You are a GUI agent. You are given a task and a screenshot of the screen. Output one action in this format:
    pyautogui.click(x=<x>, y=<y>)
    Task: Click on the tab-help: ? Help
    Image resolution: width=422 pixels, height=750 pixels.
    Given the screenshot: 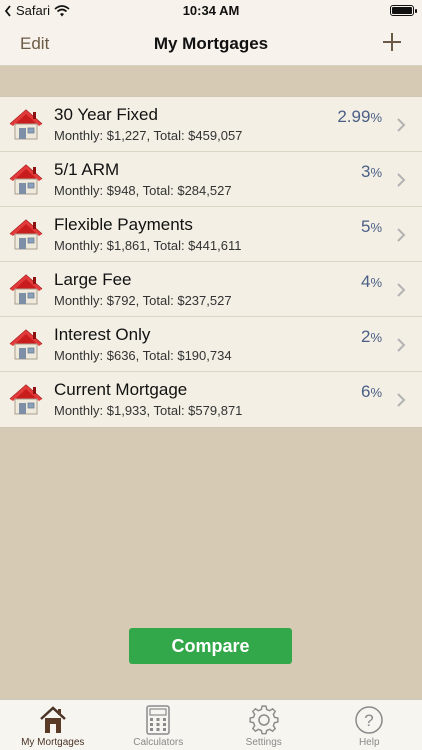 What is the action you would take?
    pyautogui.click(x=369, y=725)
    